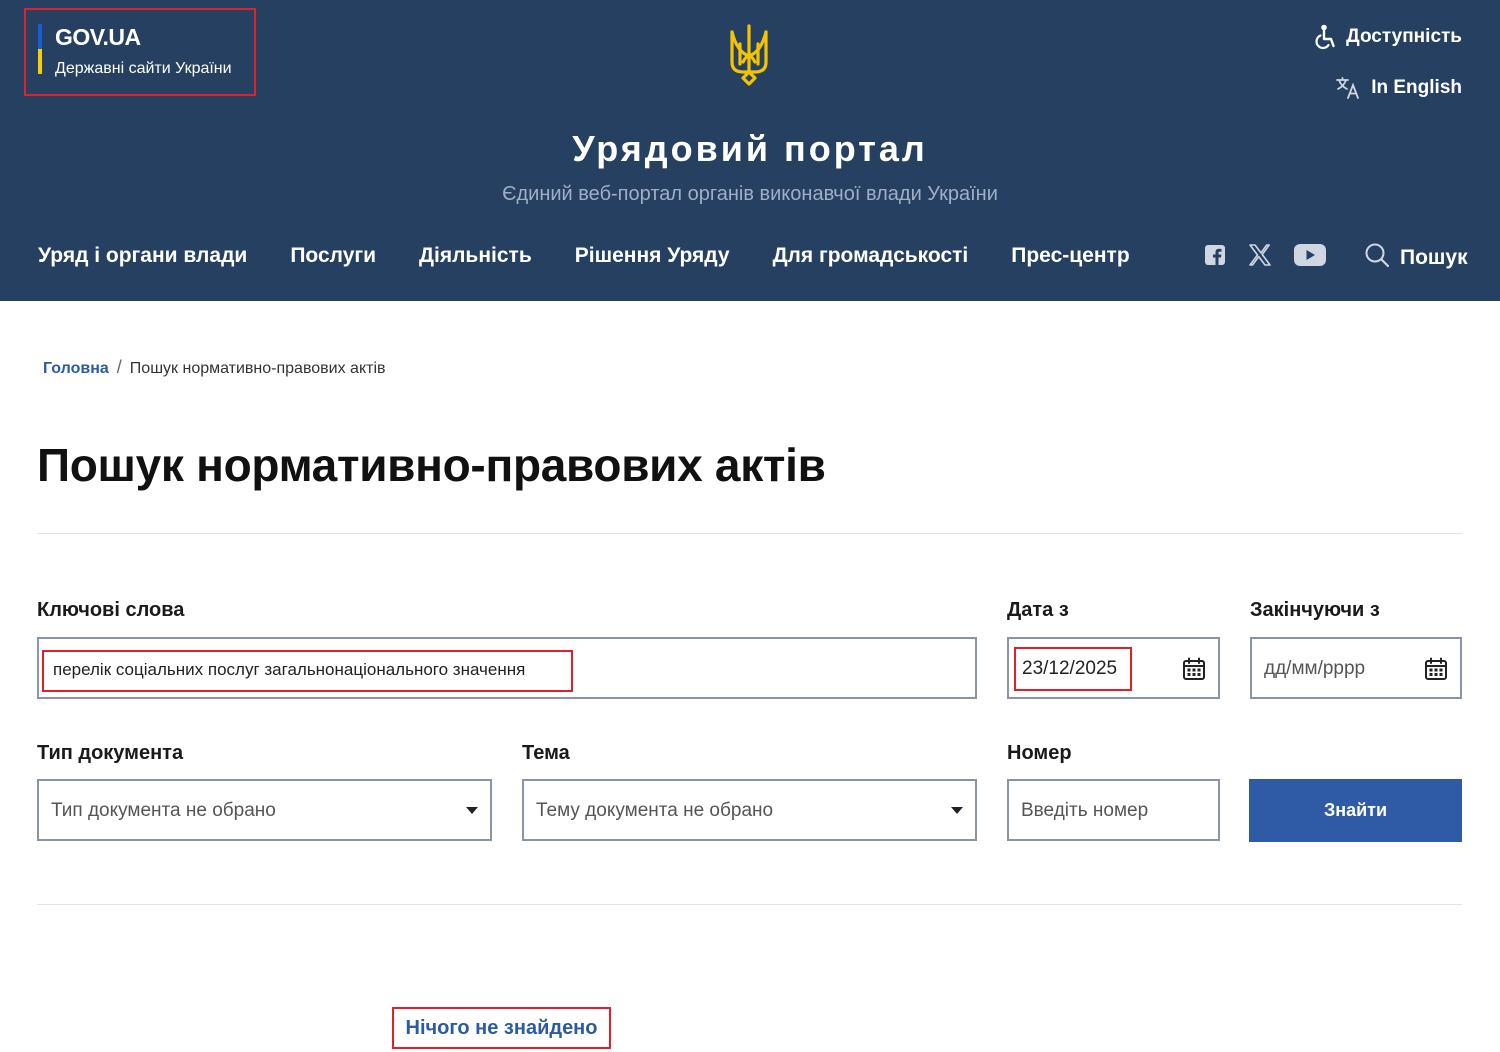 This screenshot has height=1052, width=1500. I want to click on translate-icon, so click(1348, 88).